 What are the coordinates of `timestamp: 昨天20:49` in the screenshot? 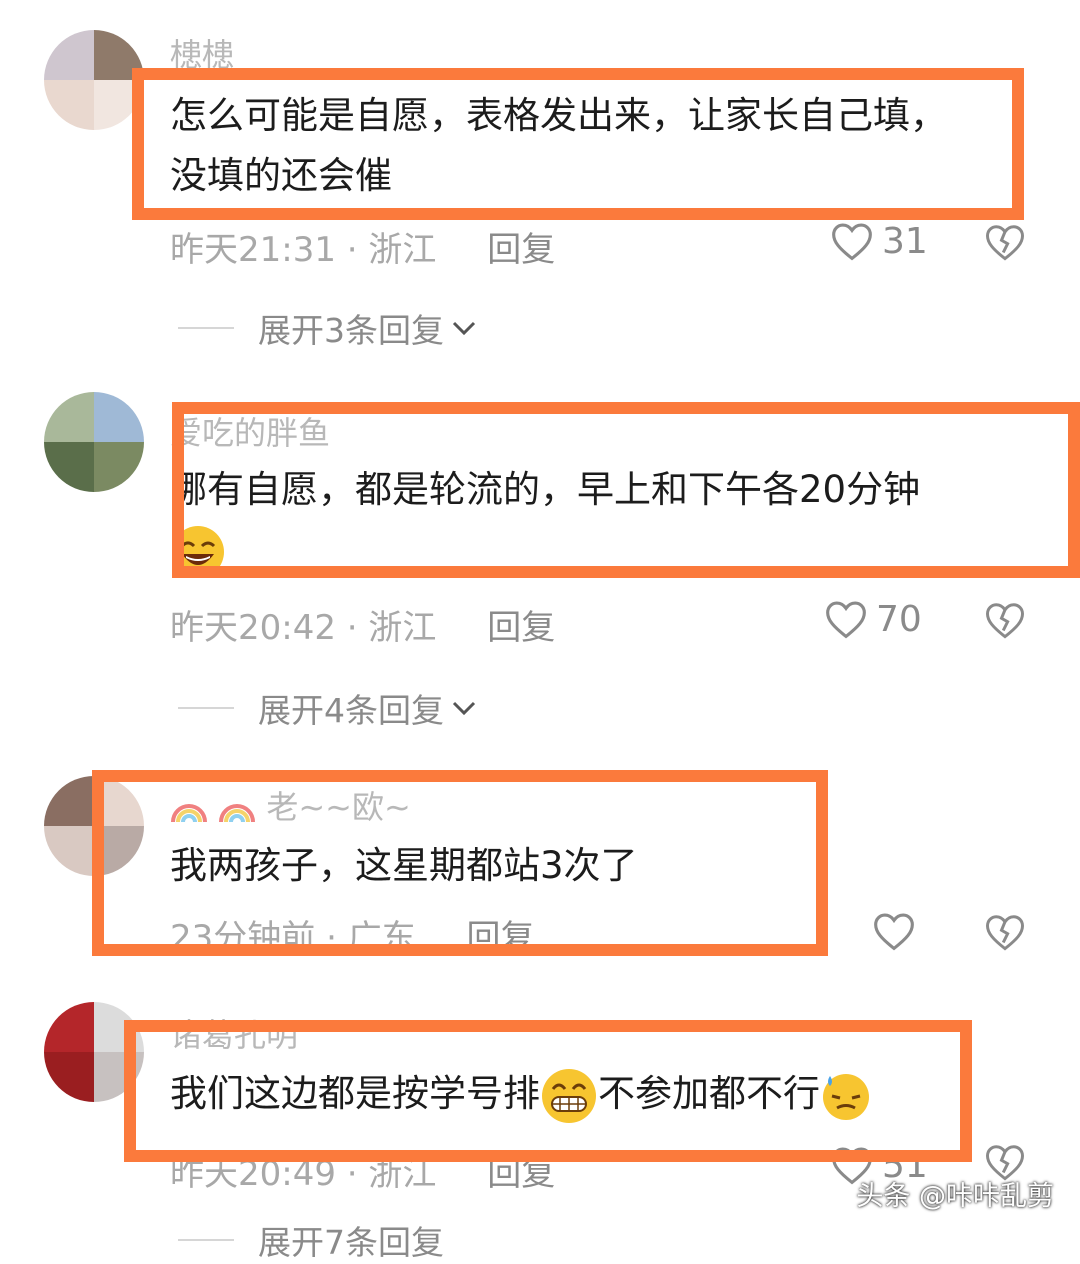 It's located at (253, 1174).